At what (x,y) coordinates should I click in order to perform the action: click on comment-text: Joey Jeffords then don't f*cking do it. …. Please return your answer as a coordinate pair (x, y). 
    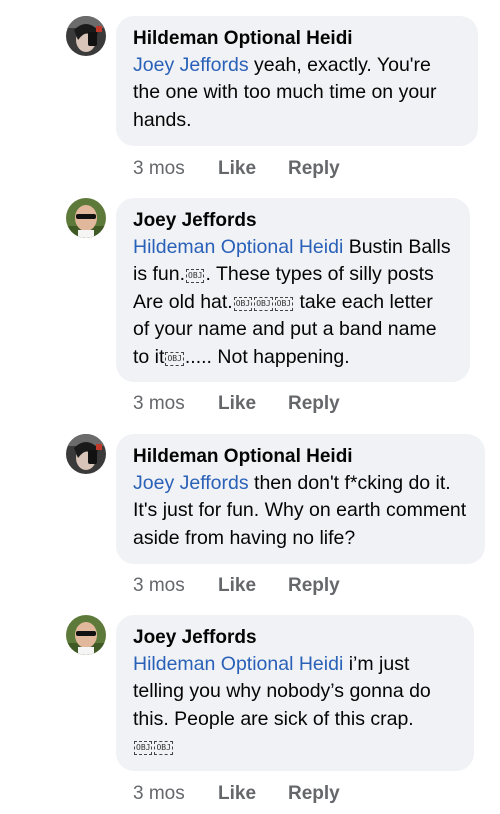
    Looking at the image, I should click on (300, 510).